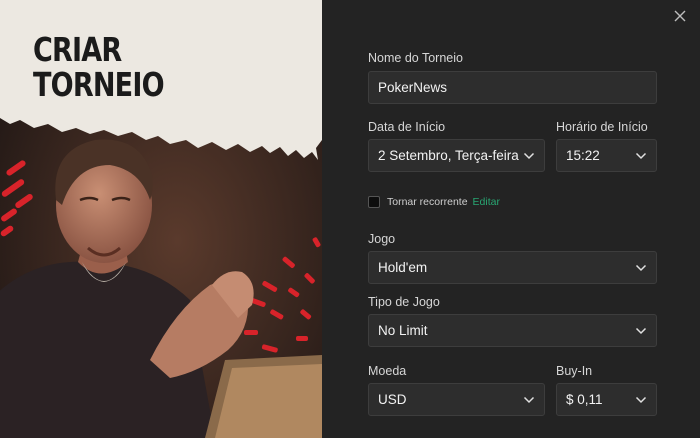  I want to click on start-date-select: 2 Setembro, Terça-feira, so click(456, 155).